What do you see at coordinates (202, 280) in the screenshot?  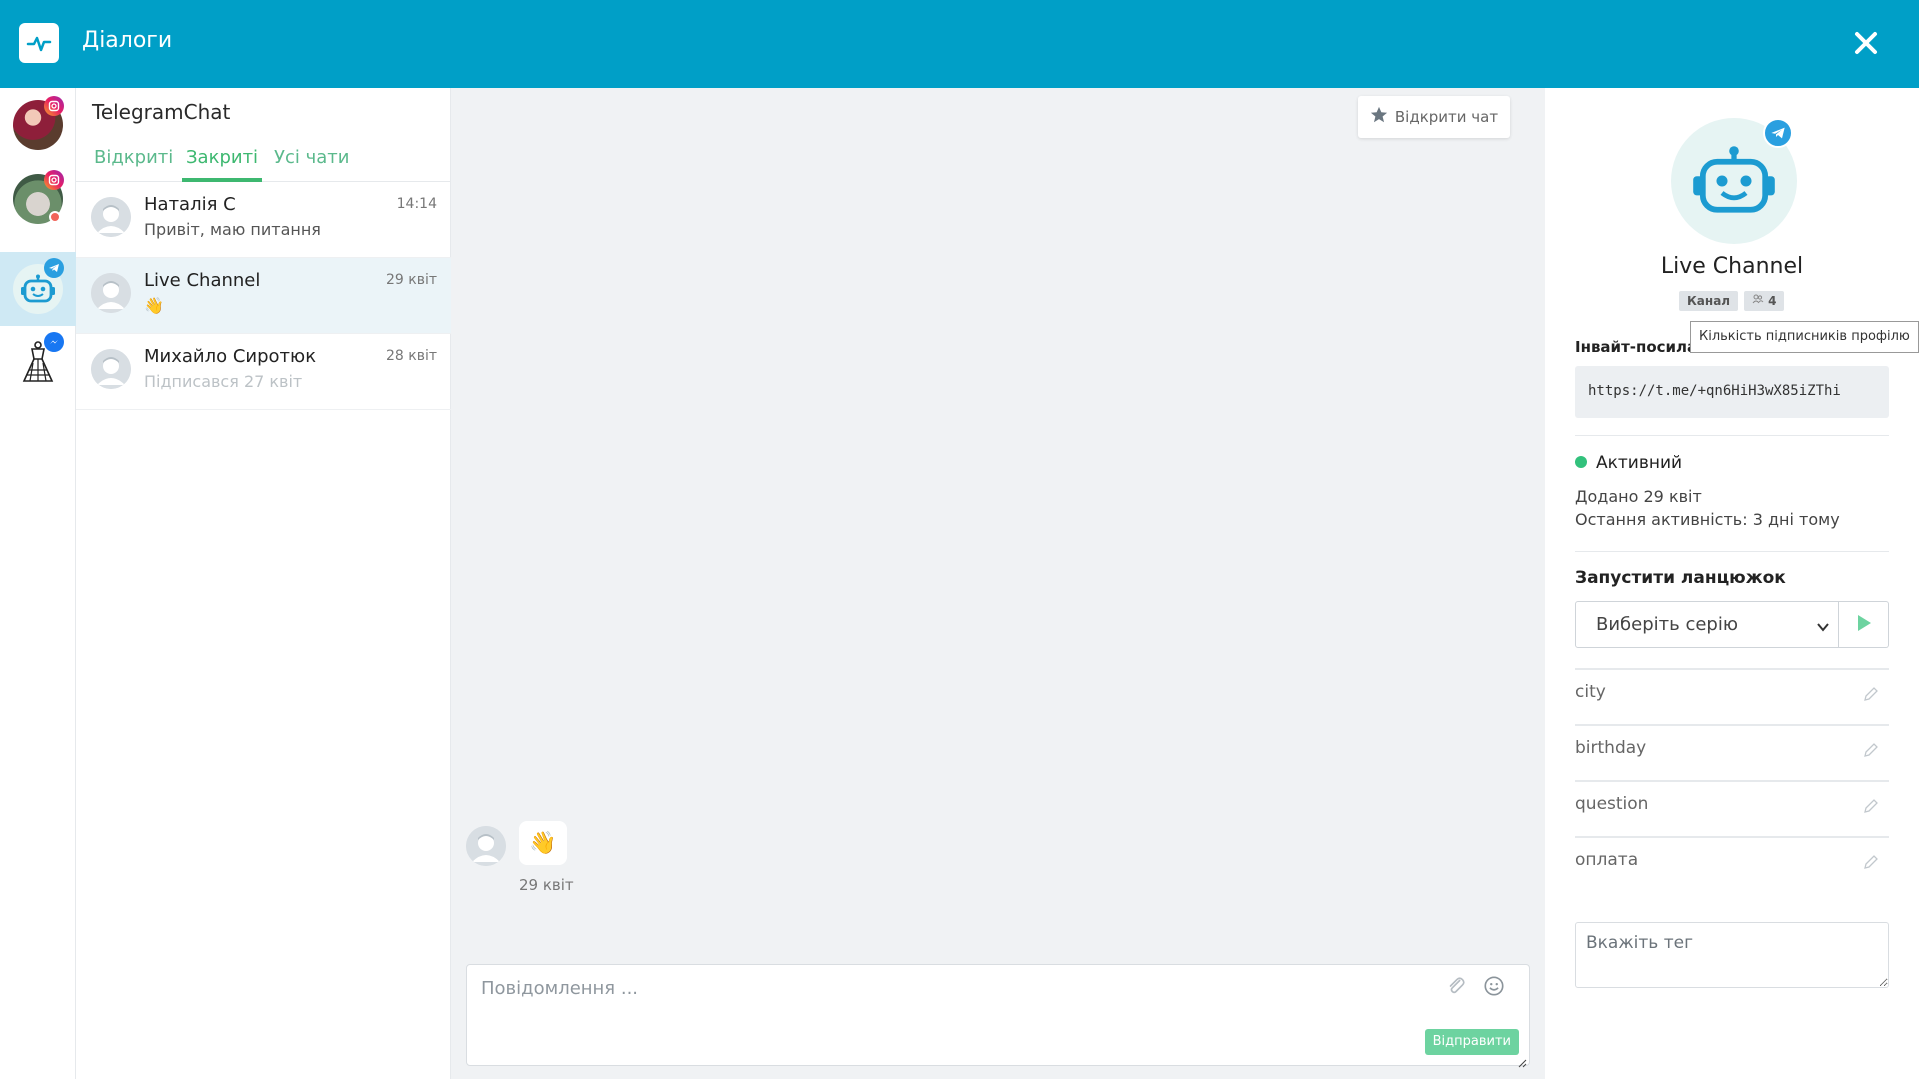 I see `dialog-name: Live Channel` at bounding box center [202, 280].